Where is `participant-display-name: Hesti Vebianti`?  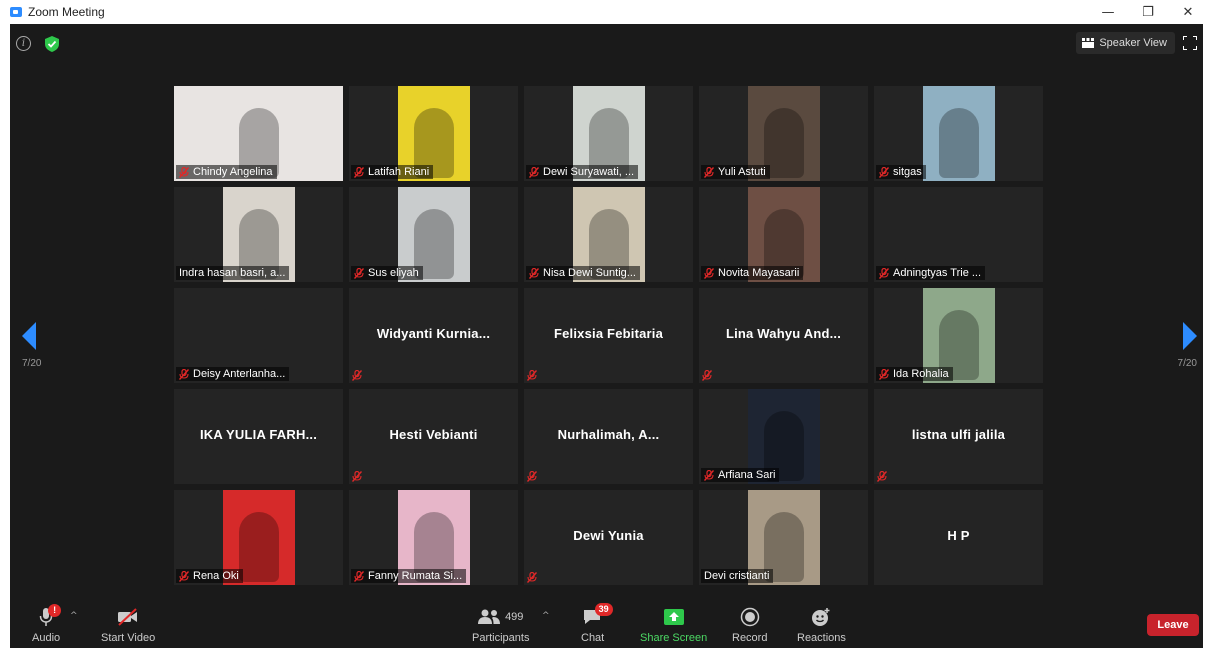 participant-display-name: Hesti Vebianti is located at coordinates (433, 434).